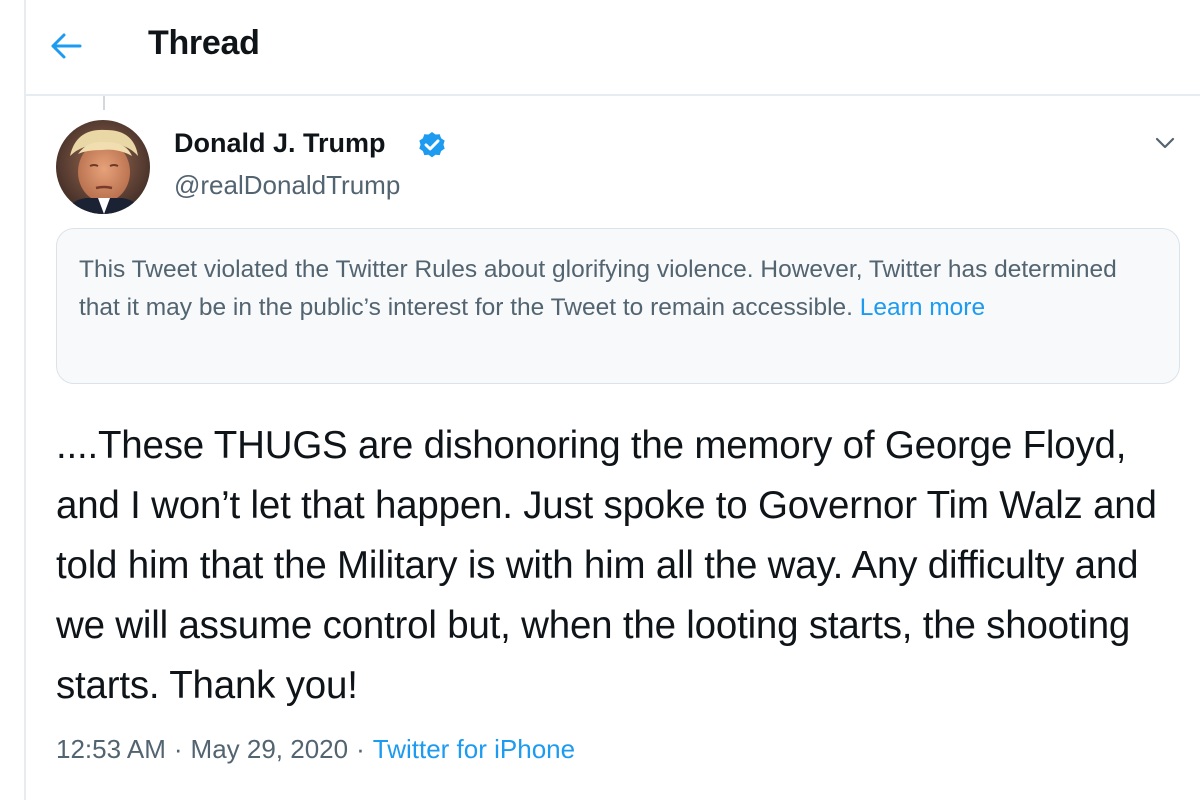  Describe the element at coordinates (287, 185) in the screenshot. I see `author-handle: @realDonaldTrump` at that location.